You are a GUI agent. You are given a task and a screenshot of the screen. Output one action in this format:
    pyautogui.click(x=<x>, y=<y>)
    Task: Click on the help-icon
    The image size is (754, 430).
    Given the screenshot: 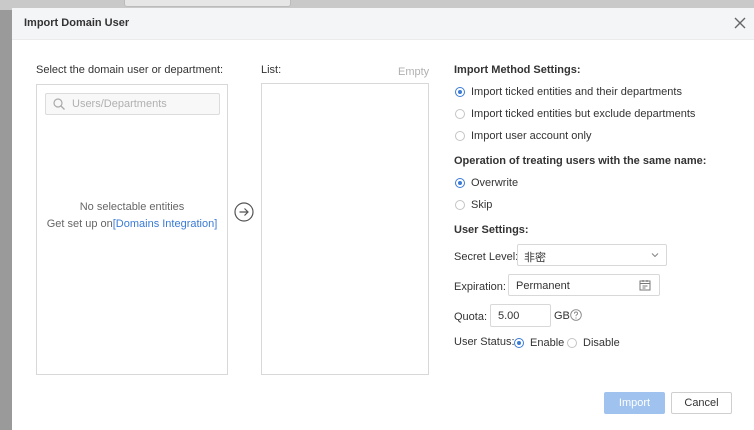 What is the action you would take?
    pyautogui.click(x=576, y=315)
    